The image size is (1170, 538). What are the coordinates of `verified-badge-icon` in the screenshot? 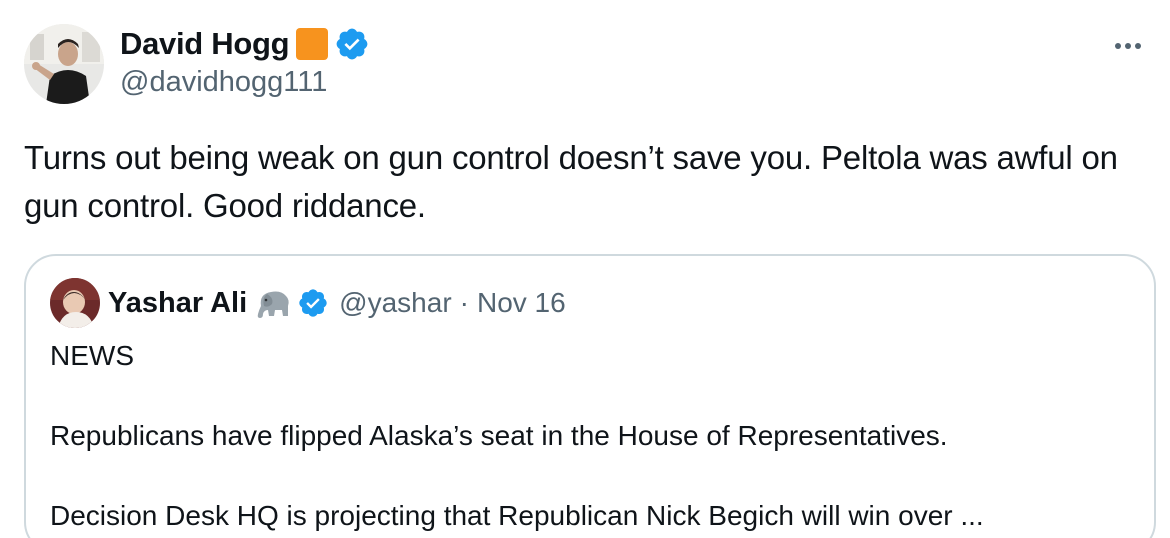 It's located at (352, 44).